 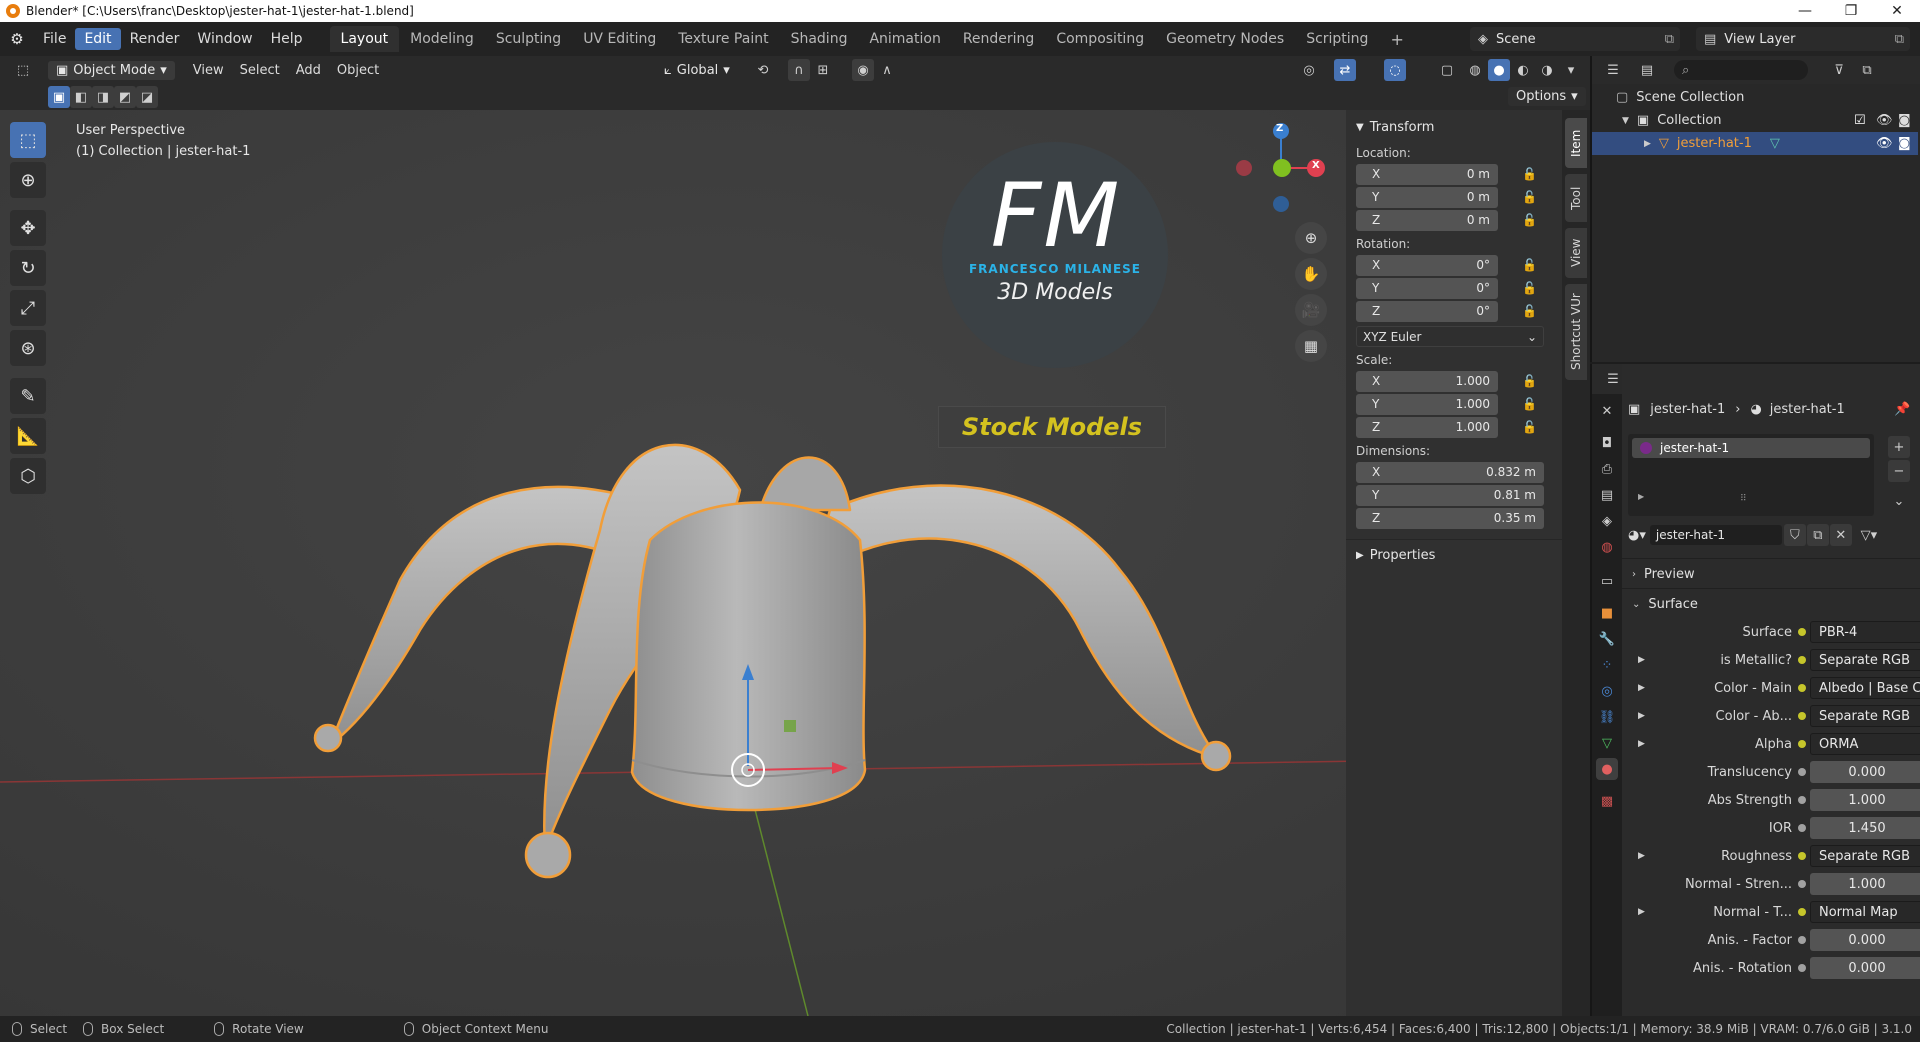 What do you see at coordinates (1523, 70) in the screenshot?
I see `shading-material-icon: ◐` at bounding box center [1523, 70].